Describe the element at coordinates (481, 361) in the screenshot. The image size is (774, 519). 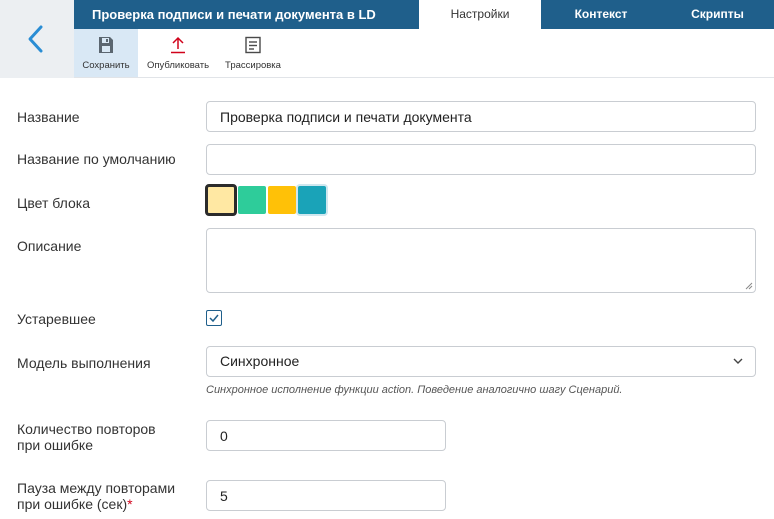
I see `execution-model-select: Синхронное` at that location.